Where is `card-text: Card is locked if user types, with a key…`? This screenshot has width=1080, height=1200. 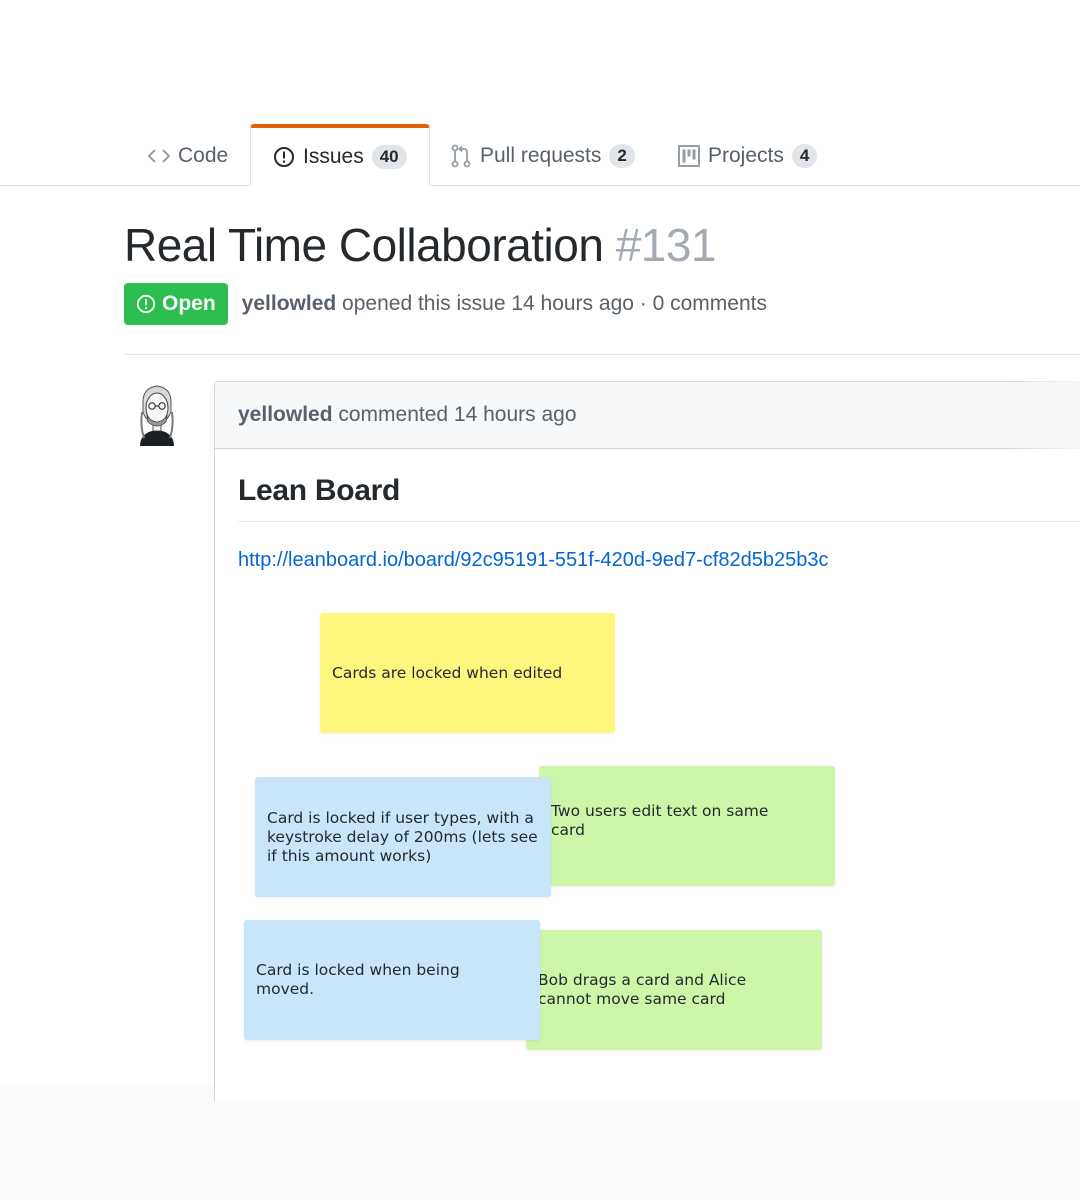
card-text: Card is locked if user types, with a key… is located at coordinates (402, 836).